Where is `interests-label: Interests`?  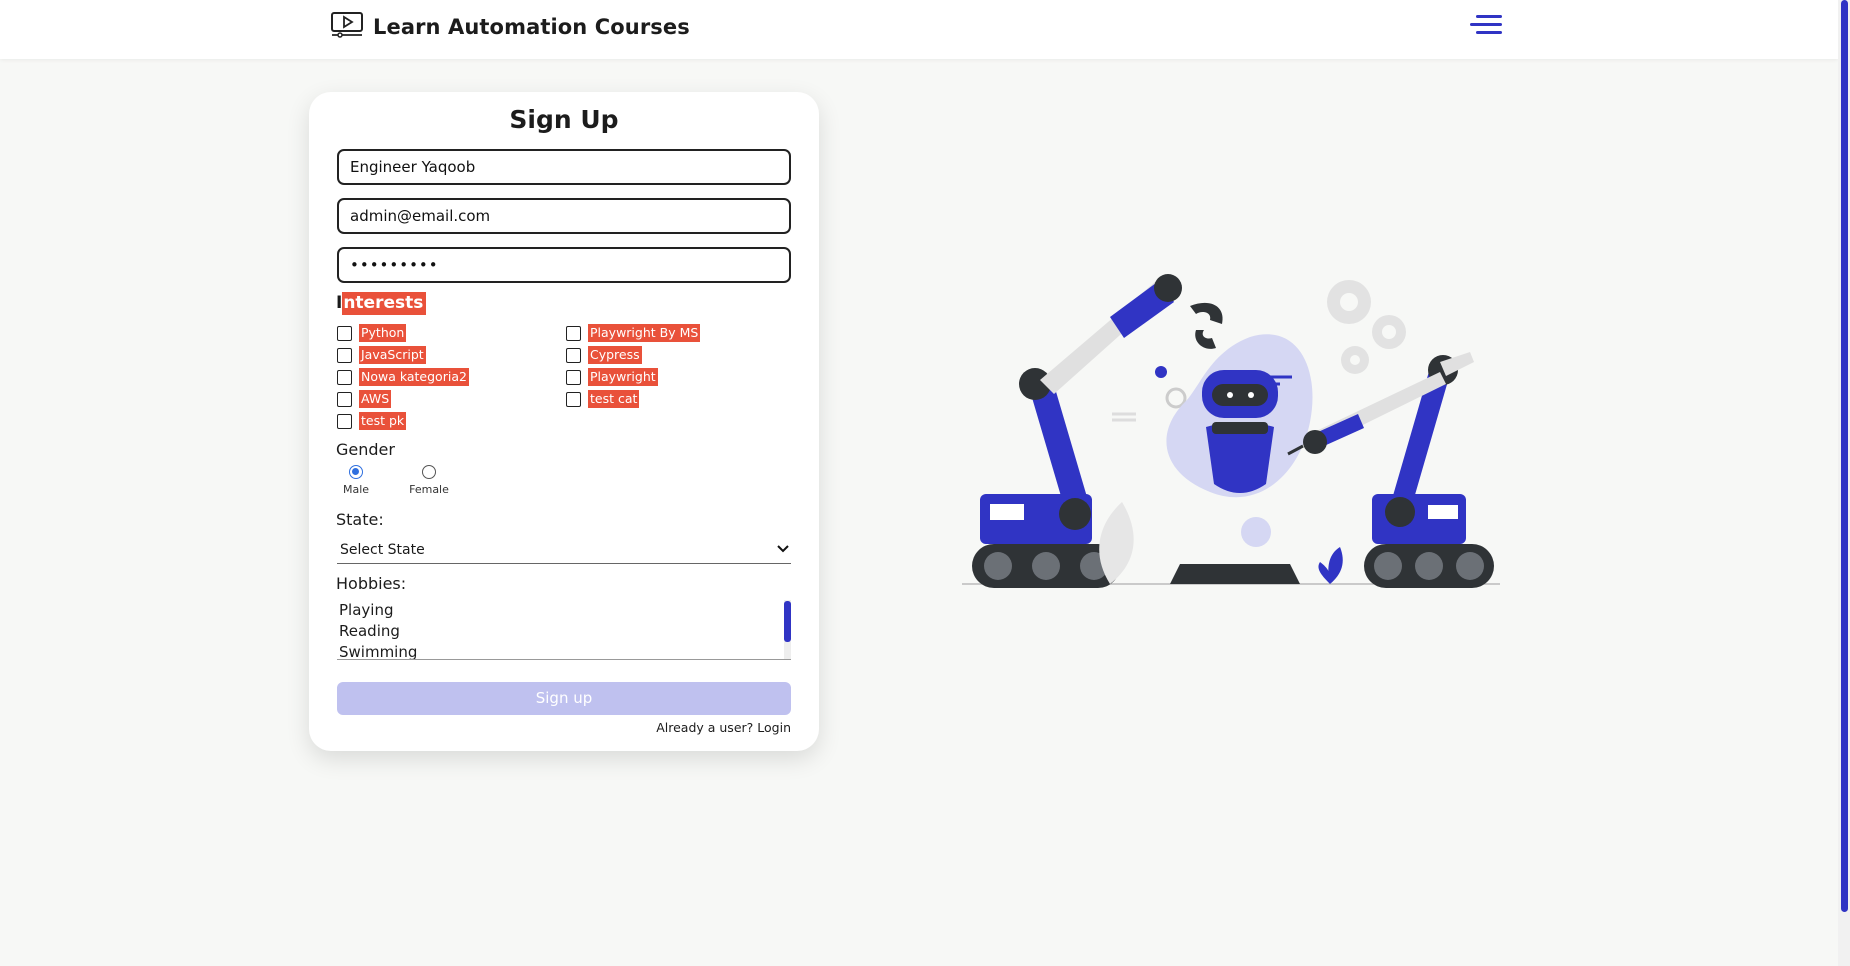
interests-label: Interests is located at coordinates (381, 303).